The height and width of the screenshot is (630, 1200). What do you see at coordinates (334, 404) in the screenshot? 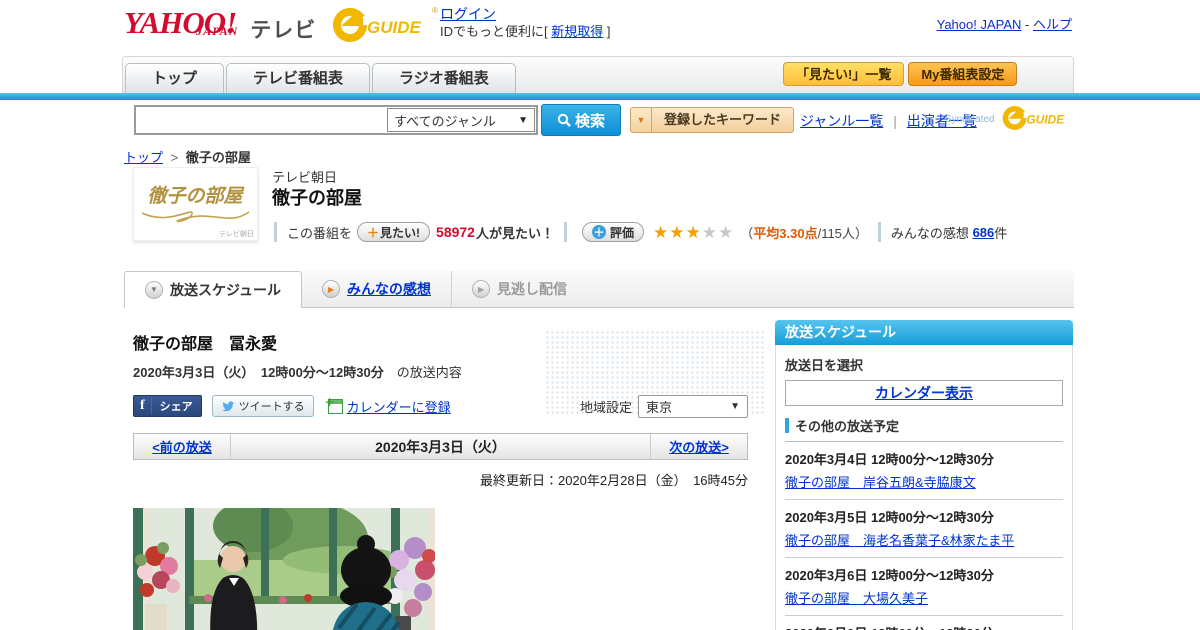
I see `calendar-plus-icon` at bounding box center [334, 404].